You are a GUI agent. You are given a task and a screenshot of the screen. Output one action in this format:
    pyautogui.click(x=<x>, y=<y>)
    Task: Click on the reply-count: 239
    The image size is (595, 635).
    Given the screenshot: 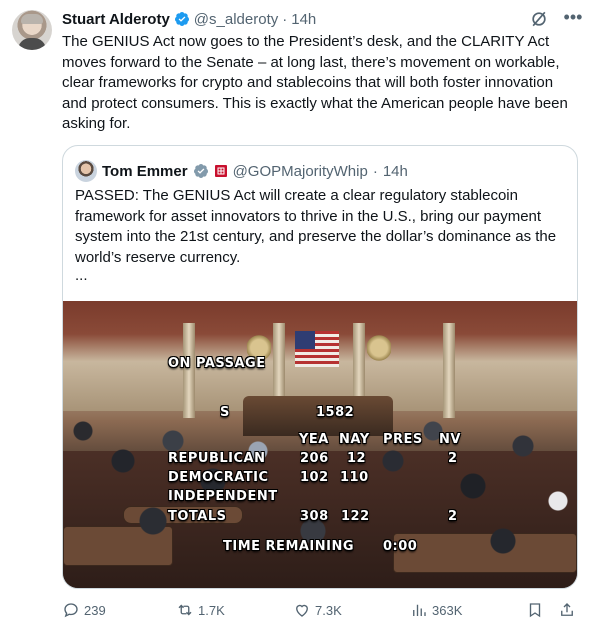 What is the action you would take?
    pyautogui.click(x=95, y=610)
    